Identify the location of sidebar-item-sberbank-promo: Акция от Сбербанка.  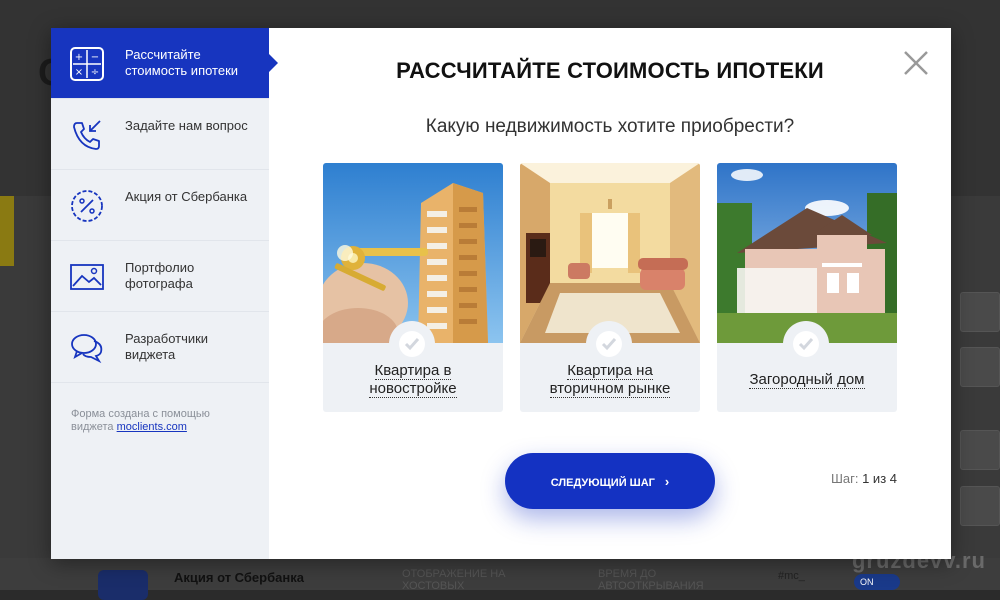
(160, 205).